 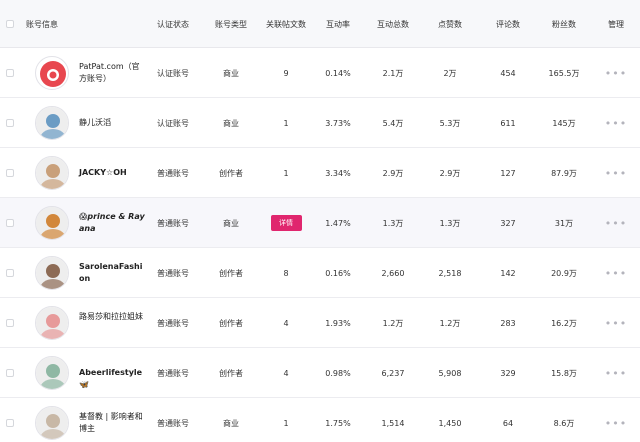 I want to click on fans-count: 145万, so click(x=564, y=123).